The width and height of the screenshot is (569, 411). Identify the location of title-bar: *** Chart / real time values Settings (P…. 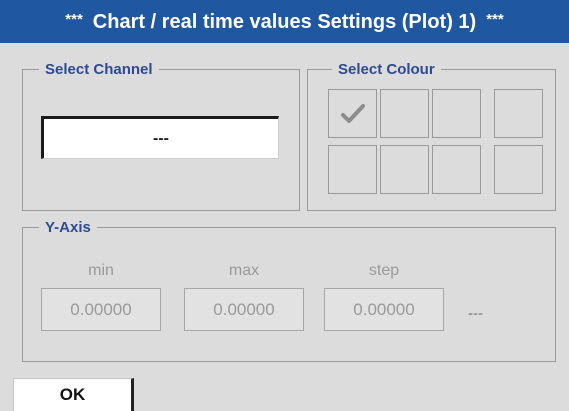
(284, 21).